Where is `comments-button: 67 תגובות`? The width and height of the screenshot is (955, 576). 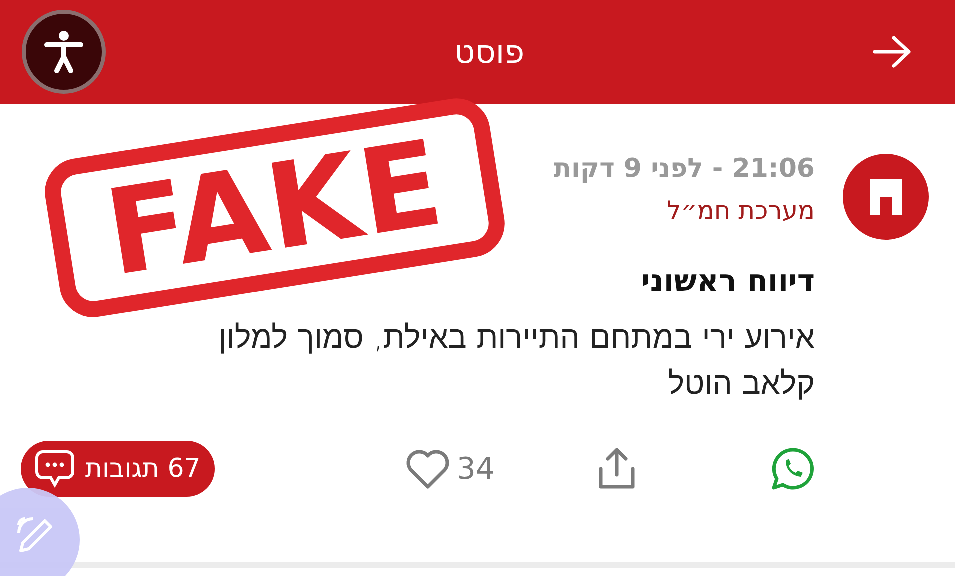 comments-button: 67 תגובות is located at coordinates (118, 469).